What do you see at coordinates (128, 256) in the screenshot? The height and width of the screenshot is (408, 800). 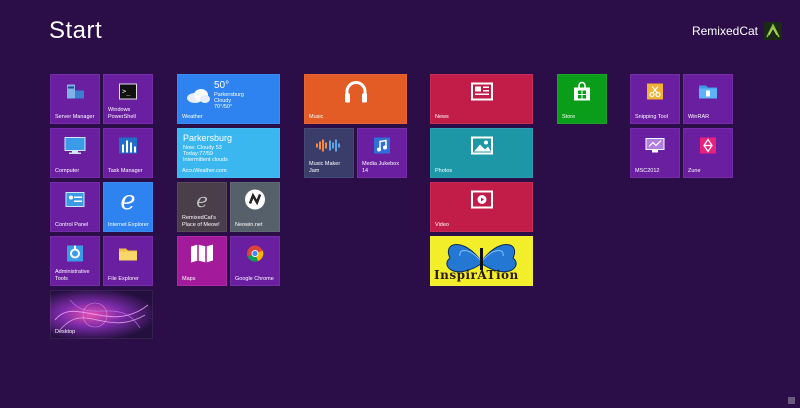 I see `folder-icon` at bounding box center [128, 256].